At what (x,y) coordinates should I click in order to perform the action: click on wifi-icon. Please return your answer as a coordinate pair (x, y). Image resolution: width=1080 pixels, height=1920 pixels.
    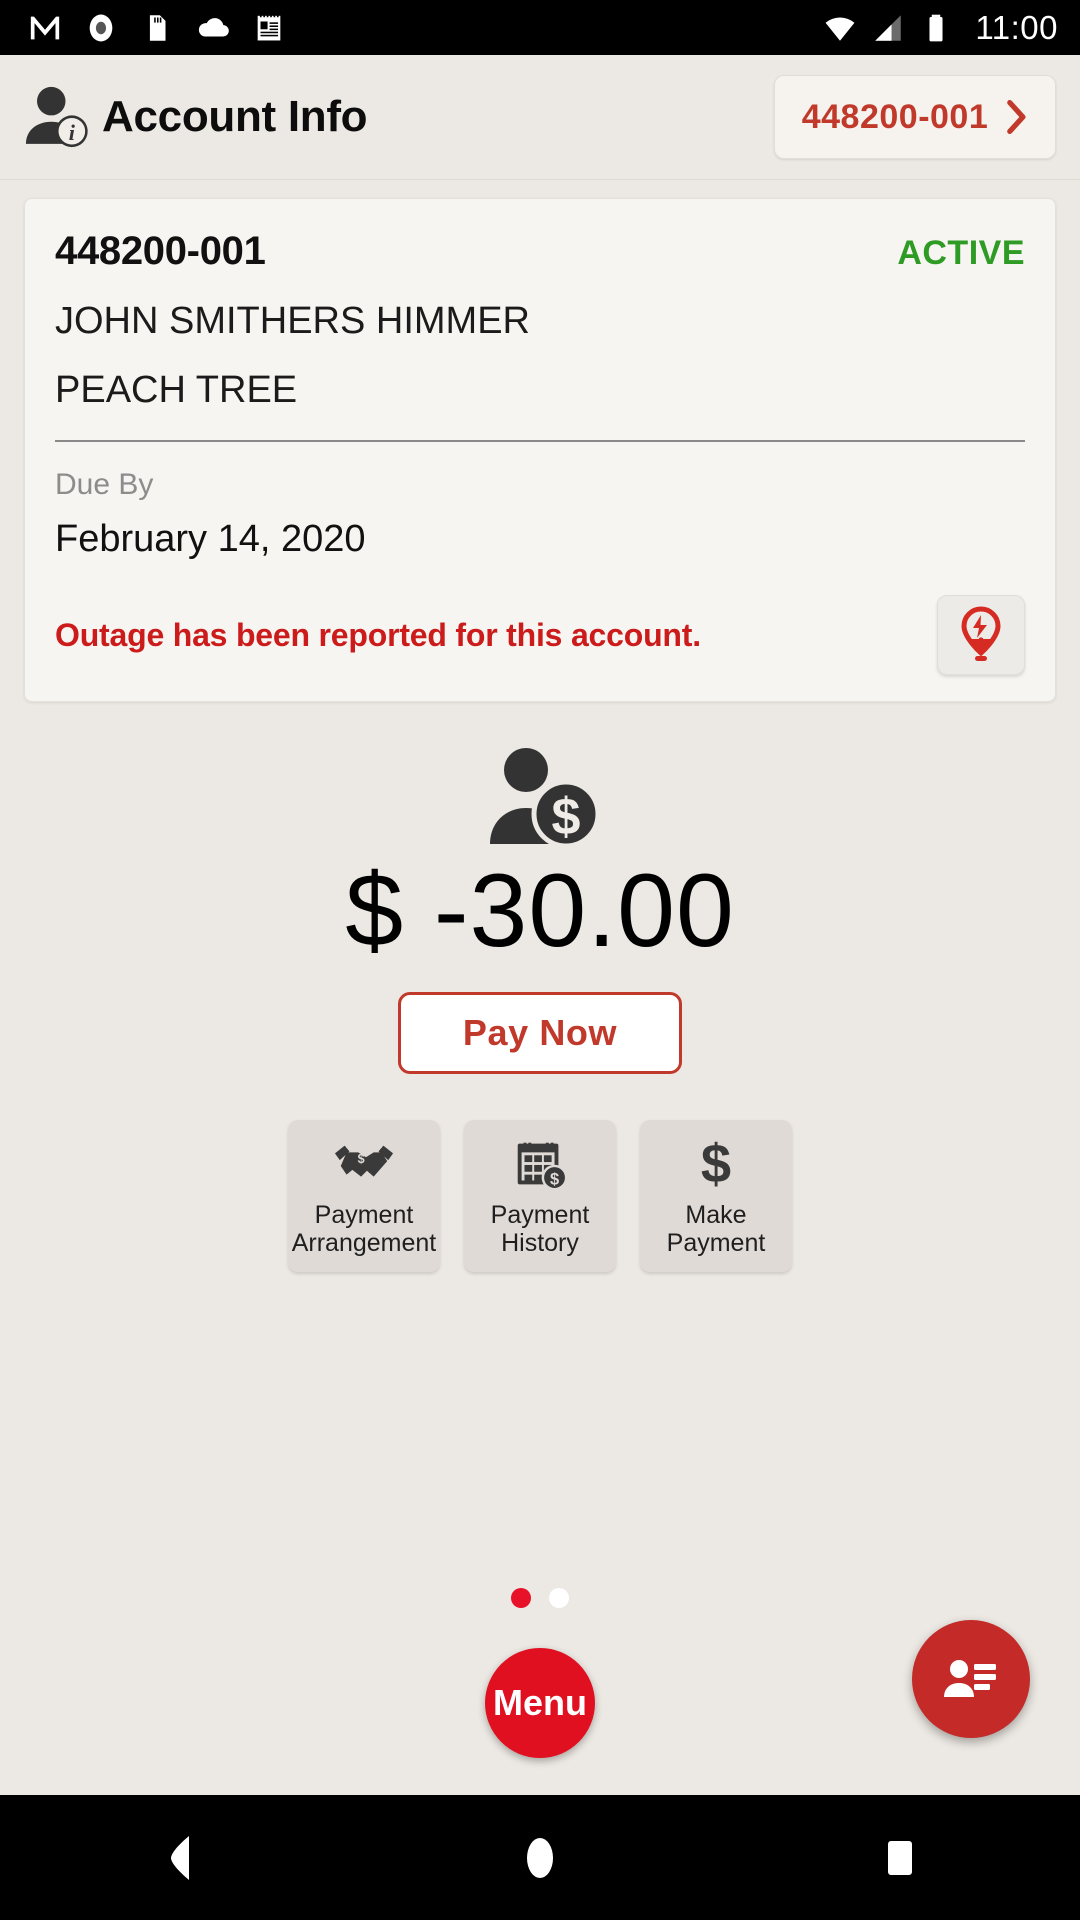
    Looking at the image, I should click on (840, 28).